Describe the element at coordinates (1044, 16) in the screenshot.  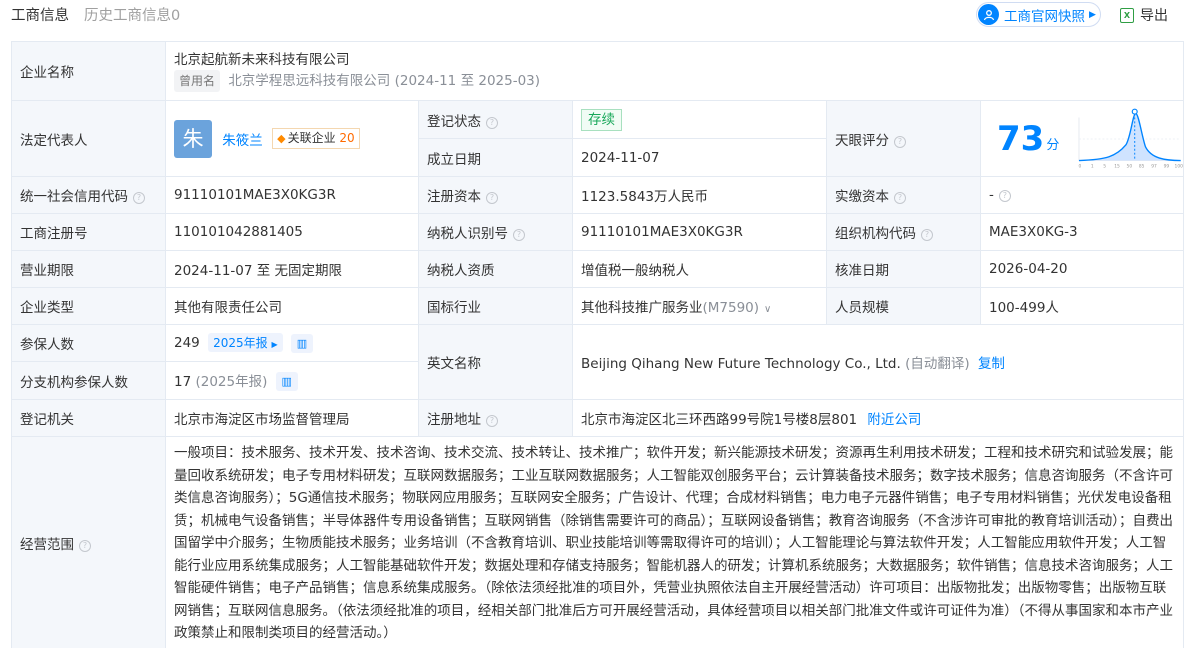
I see `snapshot-label: 工商官网快照` at that location.